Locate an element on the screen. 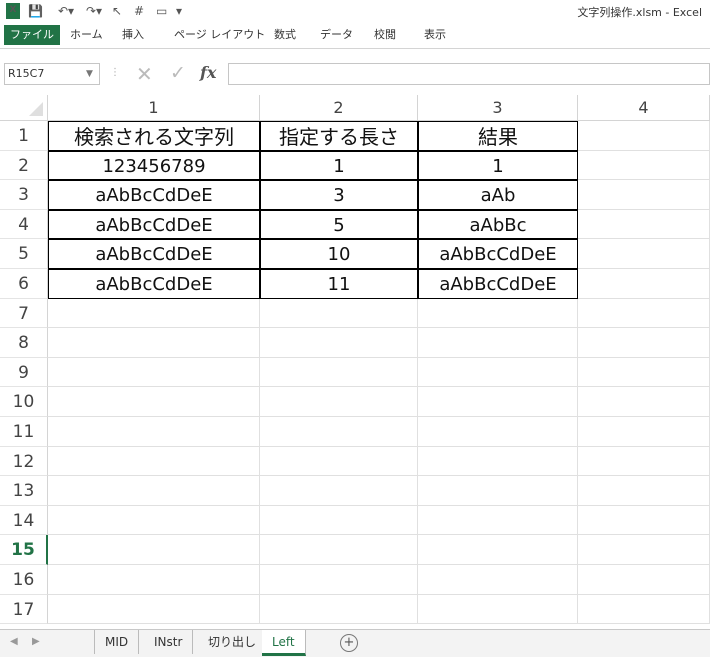 The image size is (710, 657). save-icon: 💾 is located at coordinates (35, 11).